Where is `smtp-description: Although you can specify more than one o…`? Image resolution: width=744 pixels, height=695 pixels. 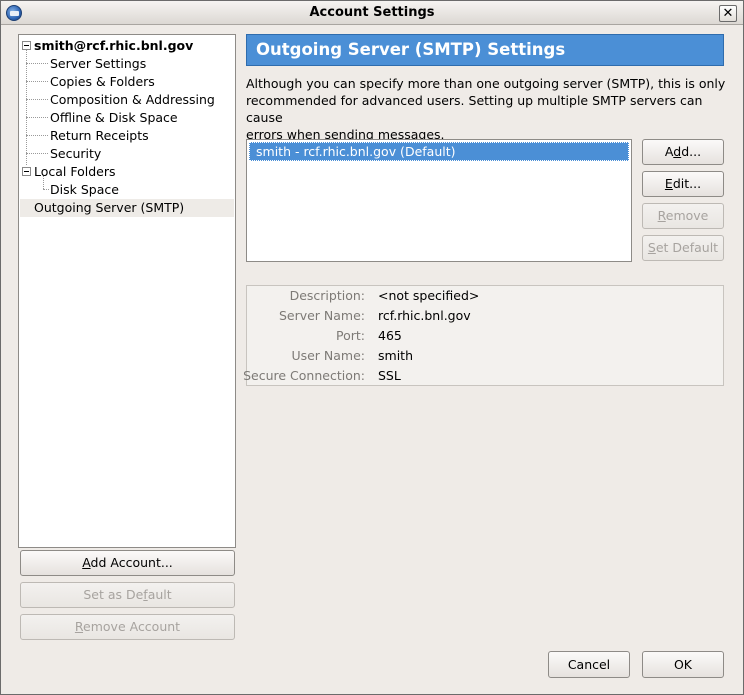
smtp-description: Although you can specify more than one o… is located at coordinates (486, 109).